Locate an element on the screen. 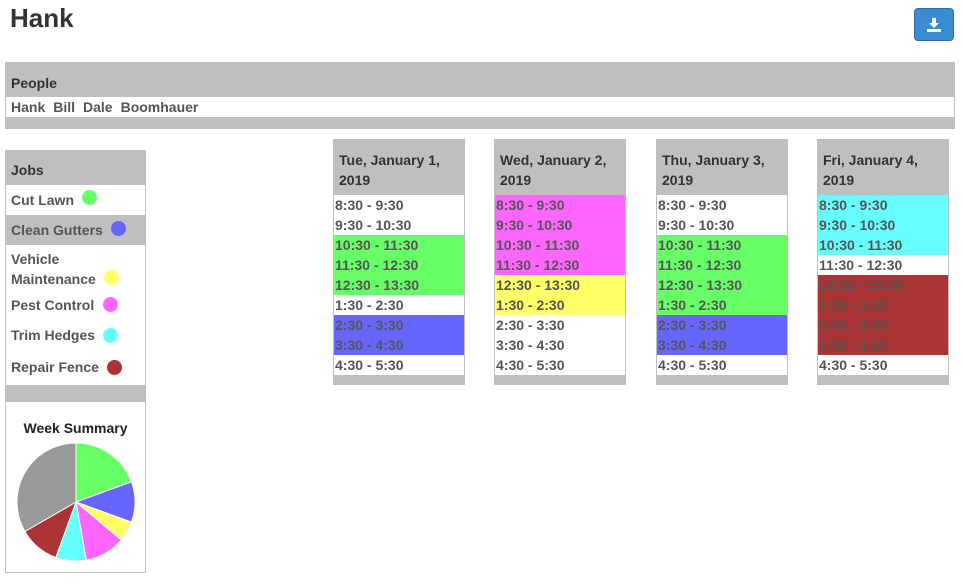 The height and width of the screenshot is (588, 963). job-label: Clean Gutters is located at coordinates (57, 230).